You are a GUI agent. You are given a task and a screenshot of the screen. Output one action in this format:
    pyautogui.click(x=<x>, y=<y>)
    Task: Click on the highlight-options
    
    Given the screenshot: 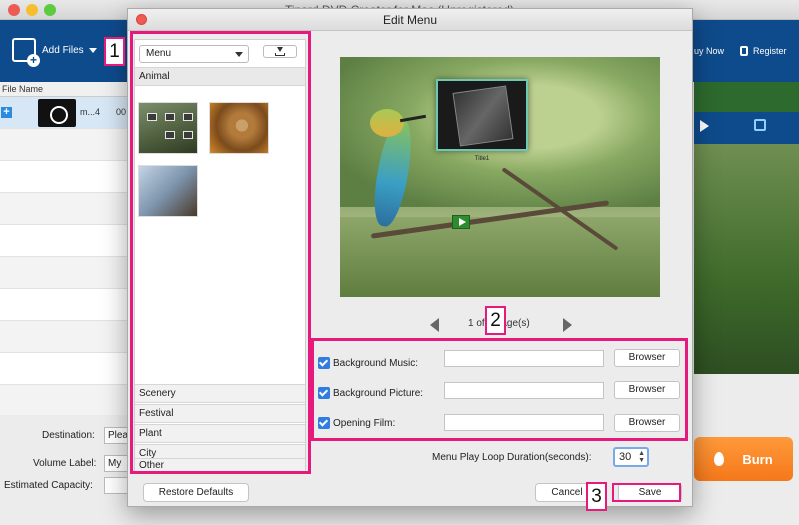 What is the action you would take?
    pyautogui.click(x=499, y=389)
    